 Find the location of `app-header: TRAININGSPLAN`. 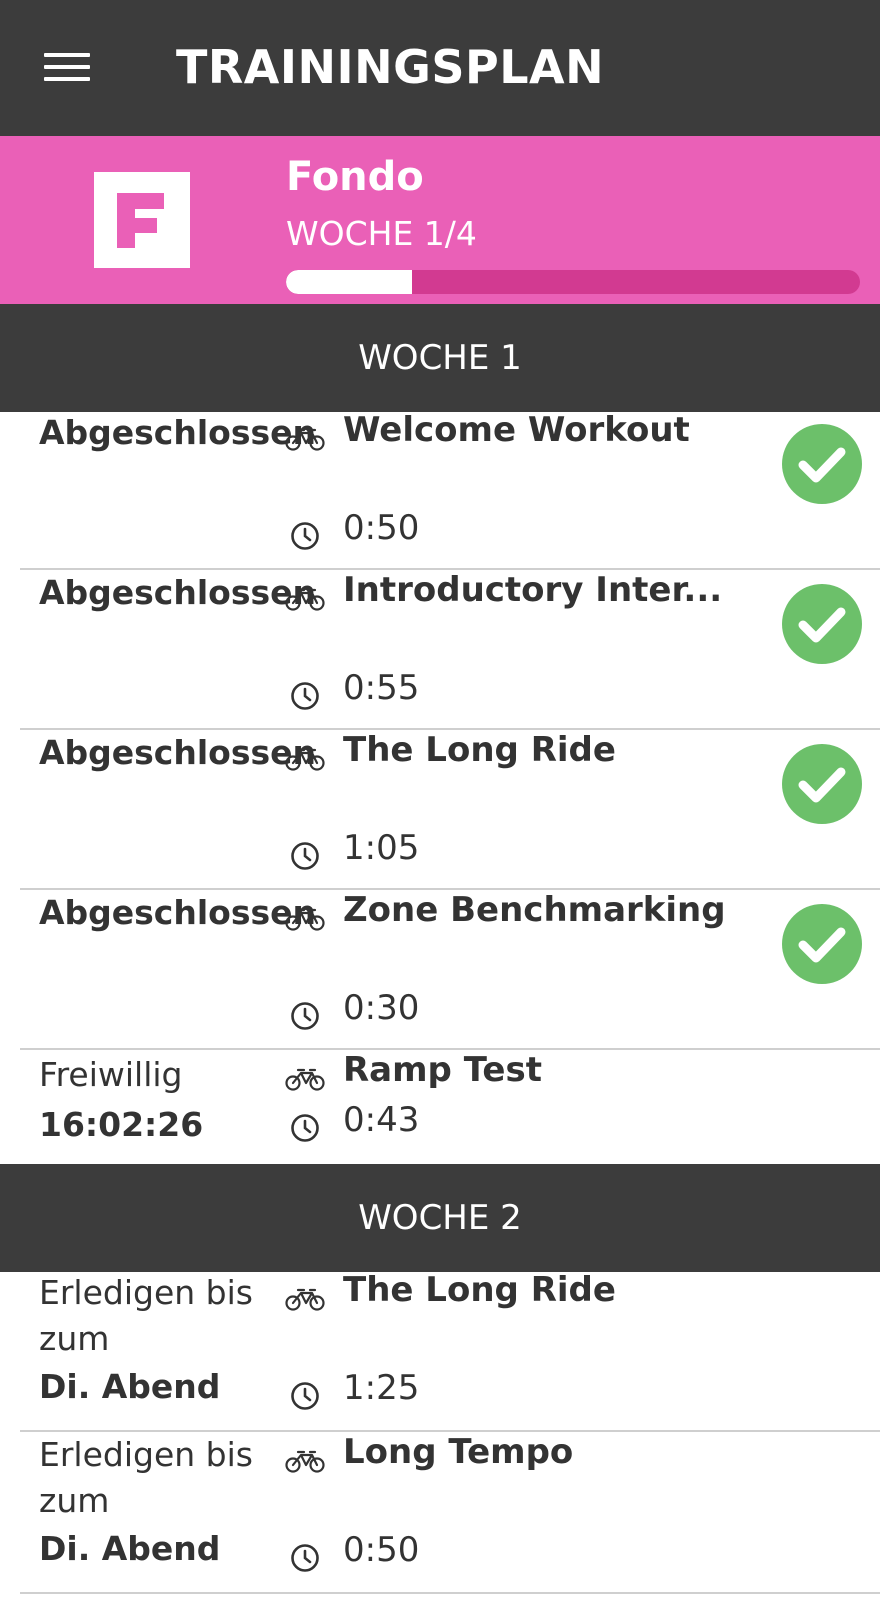

app-header: TRAININGSPLAN is located at coordinates (440, 68).